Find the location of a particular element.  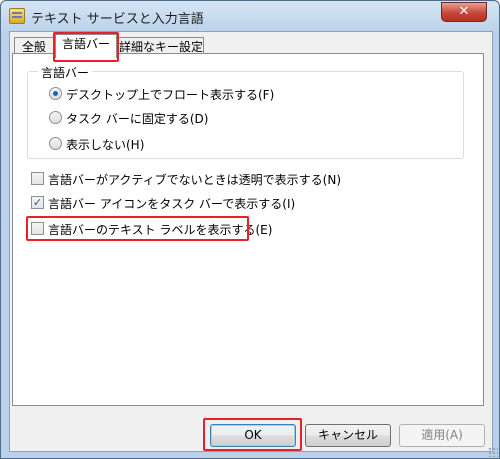

checkbox-transparent-inactive is located at coordinates (37, 178).